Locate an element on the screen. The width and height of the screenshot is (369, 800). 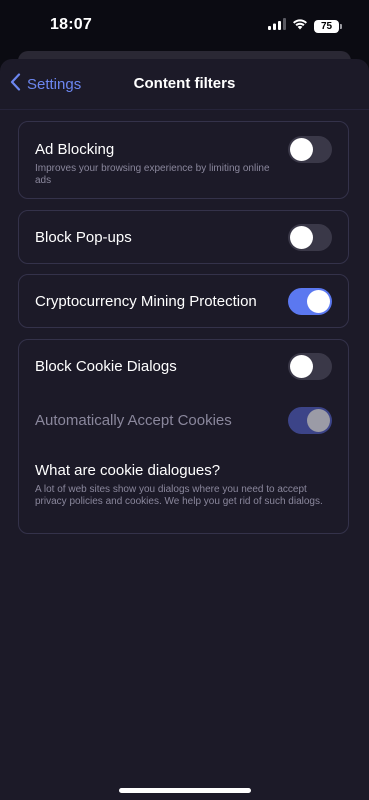
status-time: 18:07 is located at coordinates (71, 24).